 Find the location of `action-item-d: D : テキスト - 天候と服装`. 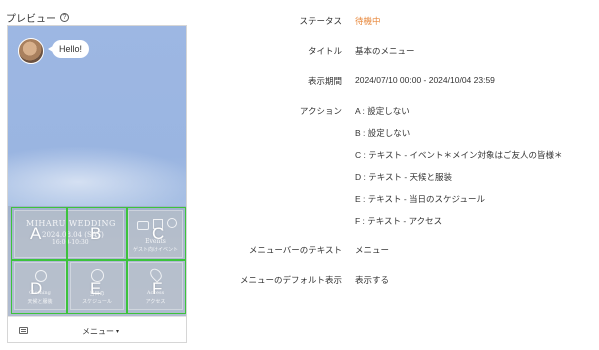

action-item-d: D : テキスト - 天候と服装 is located at coordinates (404, 177).